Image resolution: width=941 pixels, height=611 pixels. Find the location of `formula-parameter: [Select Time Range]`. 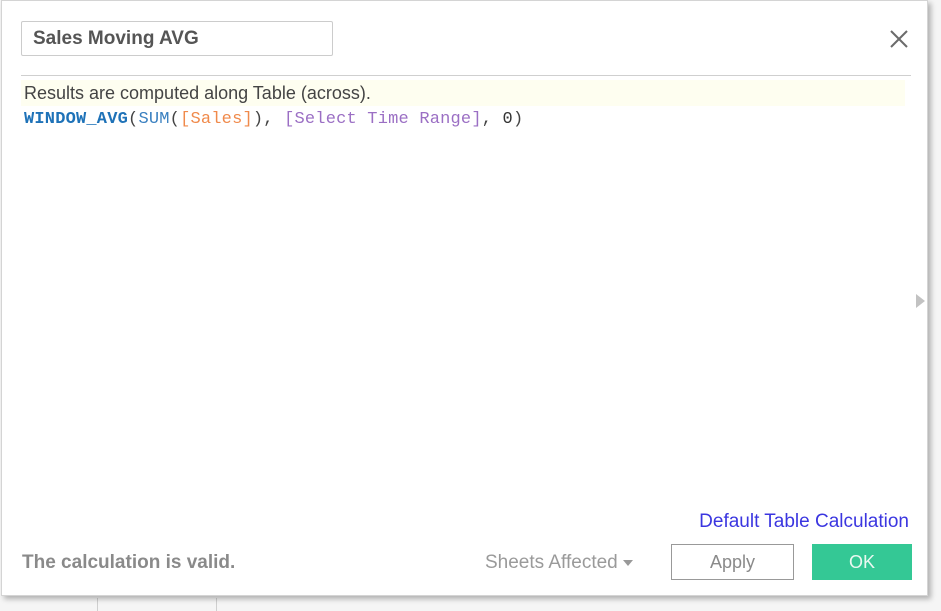

formula-parameter: [Select Time Range] is located at coordinates (383, 119).